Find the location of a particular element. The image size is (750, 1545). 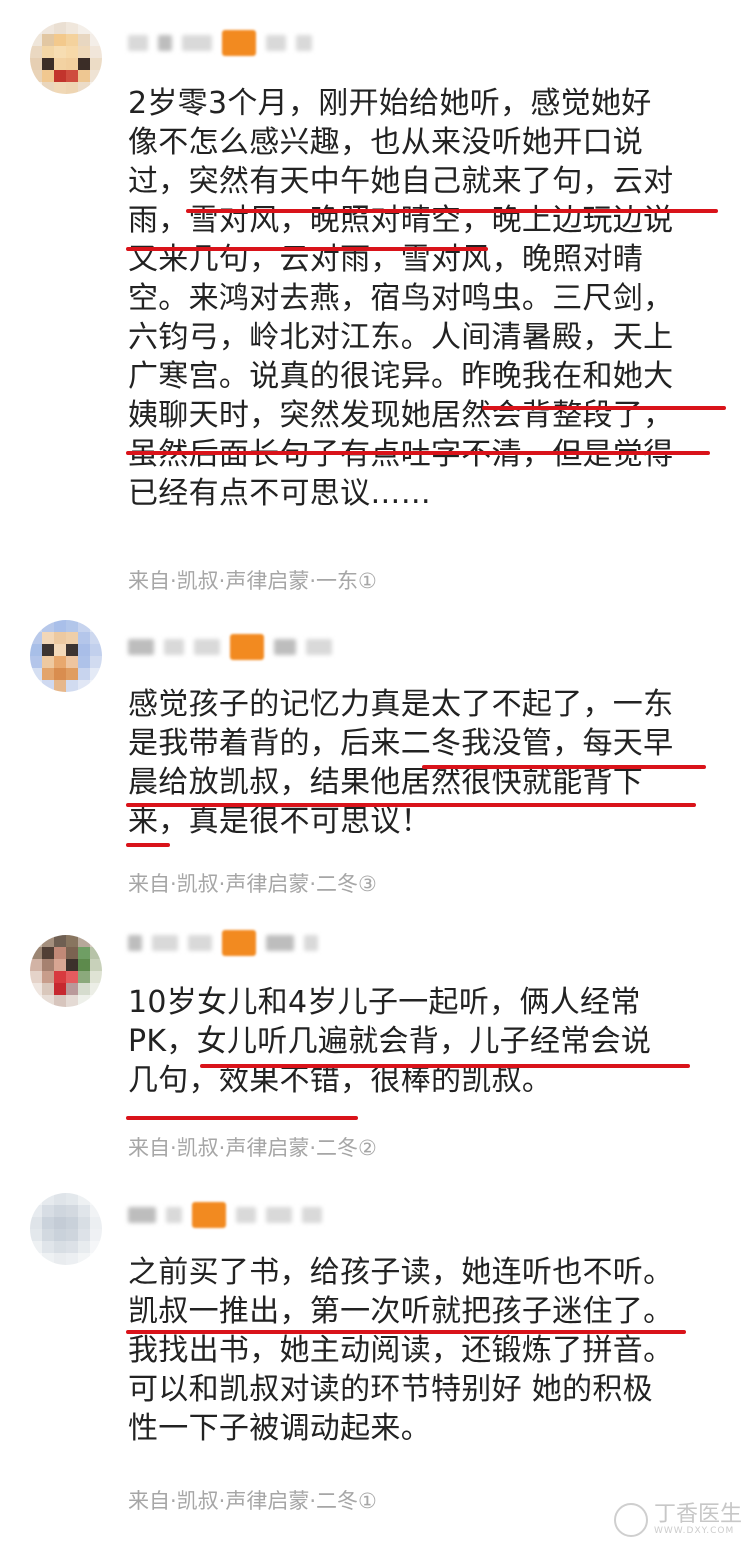

watermark-text: 丁香医生 WWW.DXY.COM is located at coordinates (697, 1519).